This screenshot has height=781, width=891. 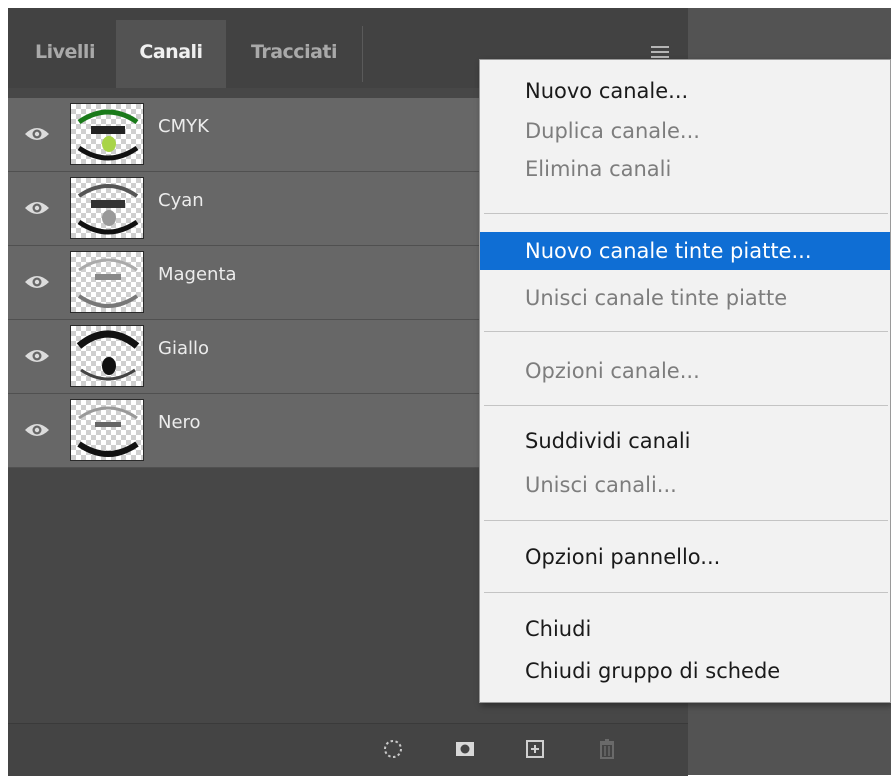 I want to click on channel-name: Nero, so click(x=179, y=422).